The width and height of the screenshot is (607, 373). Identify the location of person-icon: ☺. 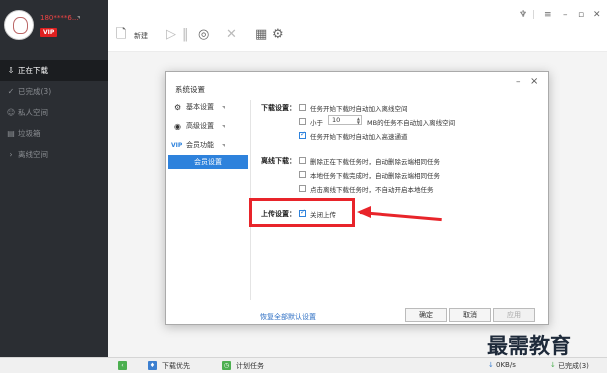
(11, 112).